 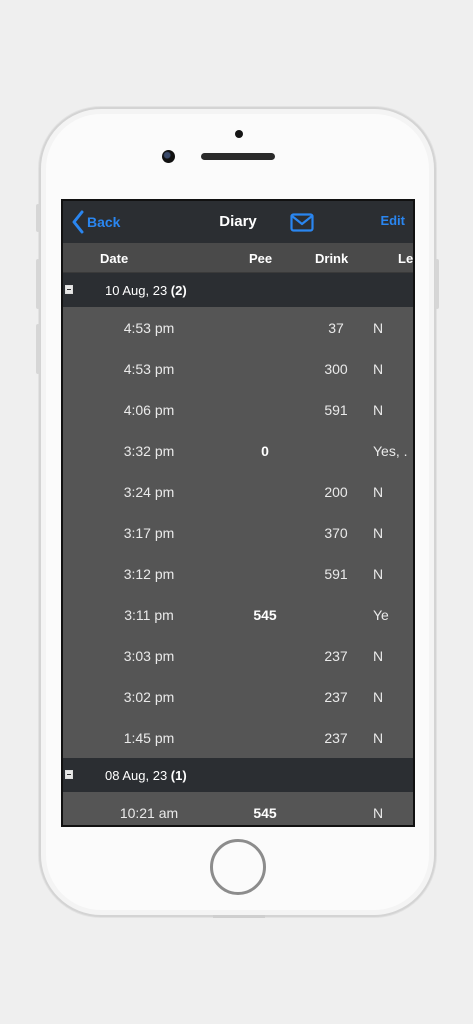 What do you see at coordinates (437, 284) in the screenshot?
I see `power-button` at bounding box center [437, 284].